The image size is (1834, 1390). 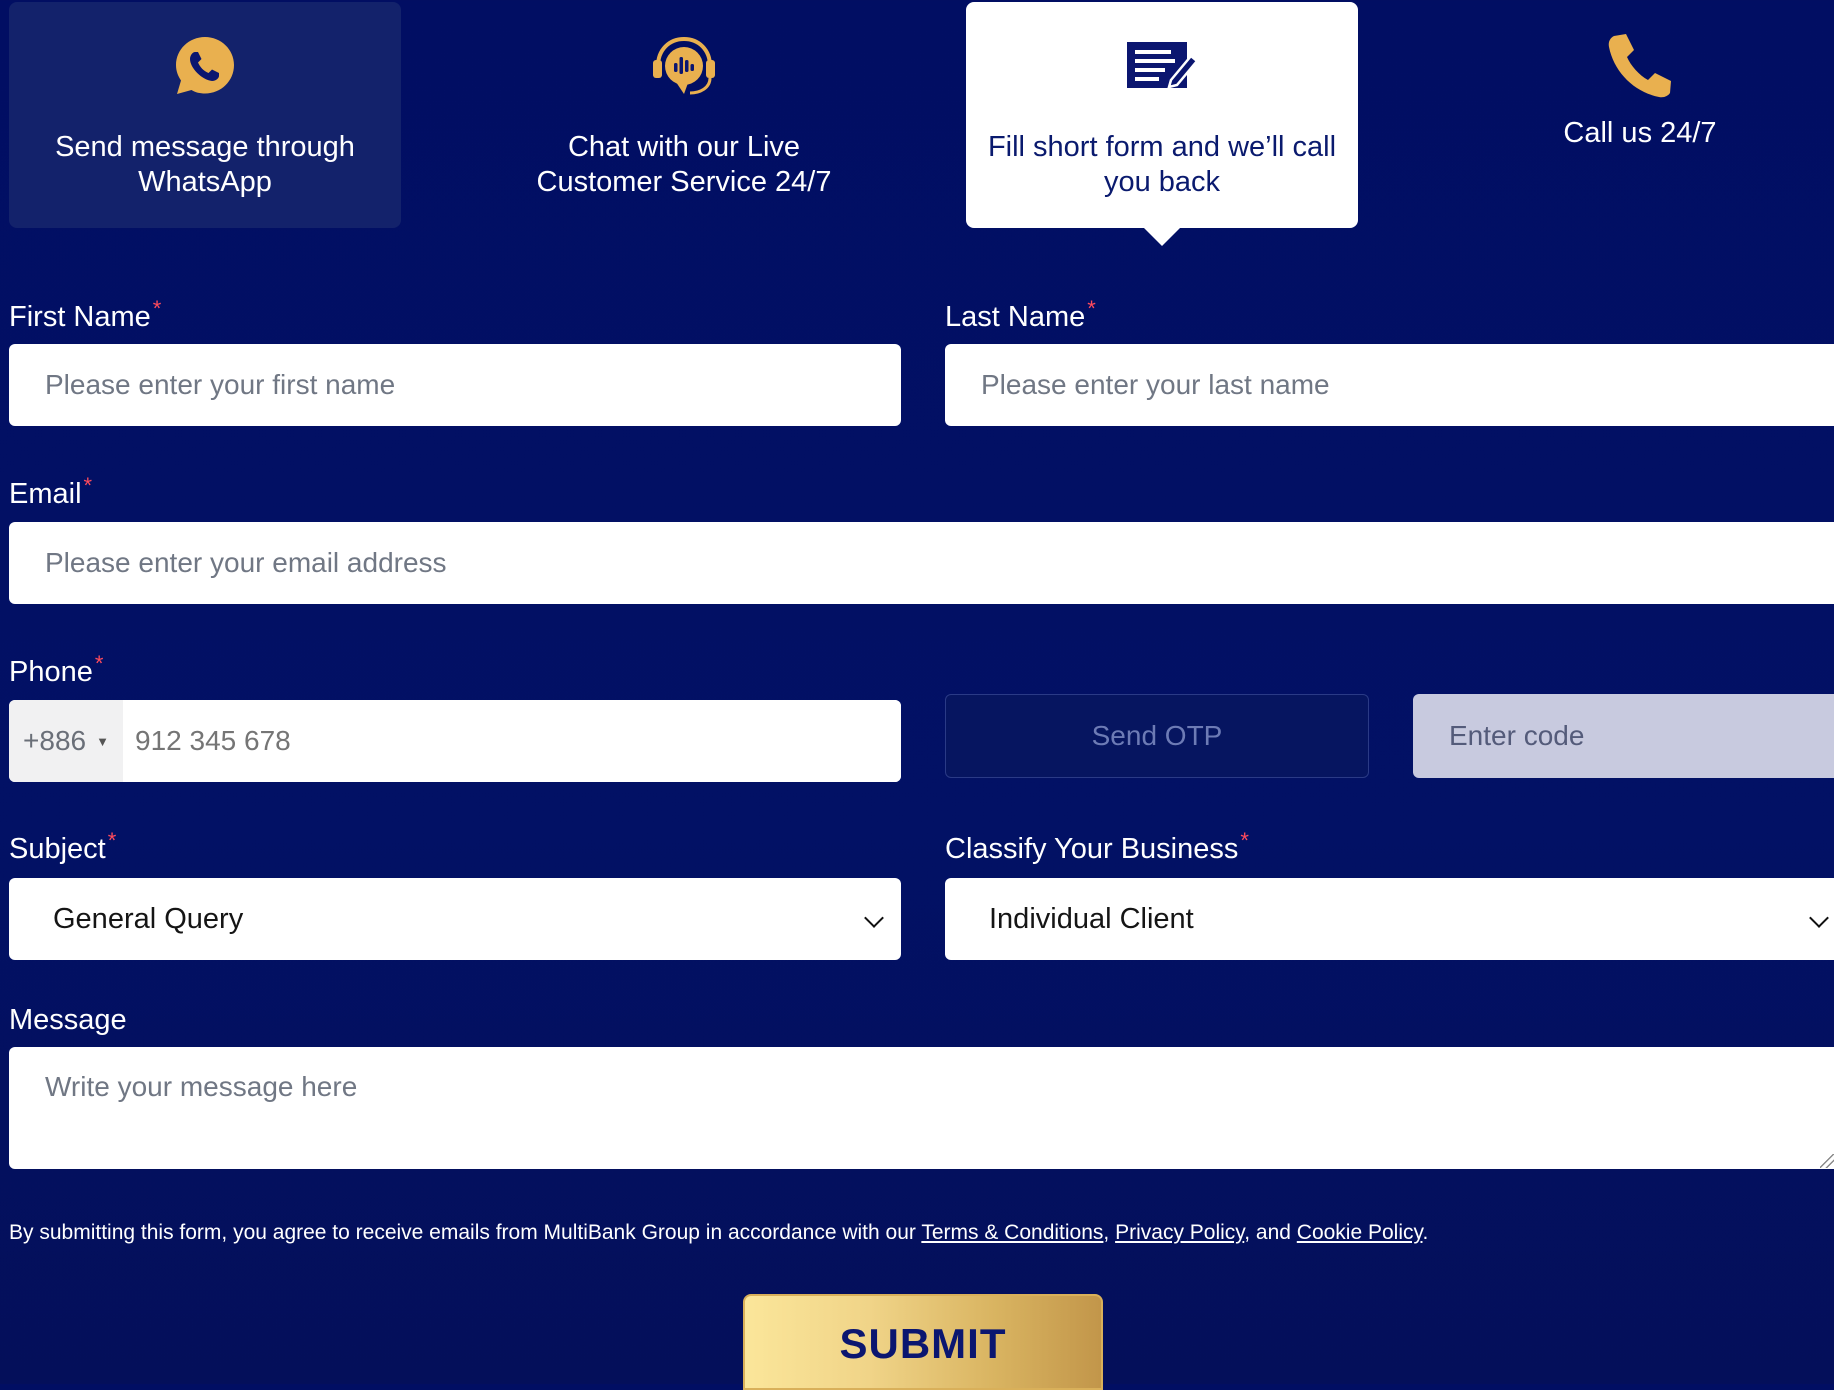 What do you see at coordinates (56, 669) in the screenshot?
I see `phone-label: Phone*` at bounding box center [56, 669].